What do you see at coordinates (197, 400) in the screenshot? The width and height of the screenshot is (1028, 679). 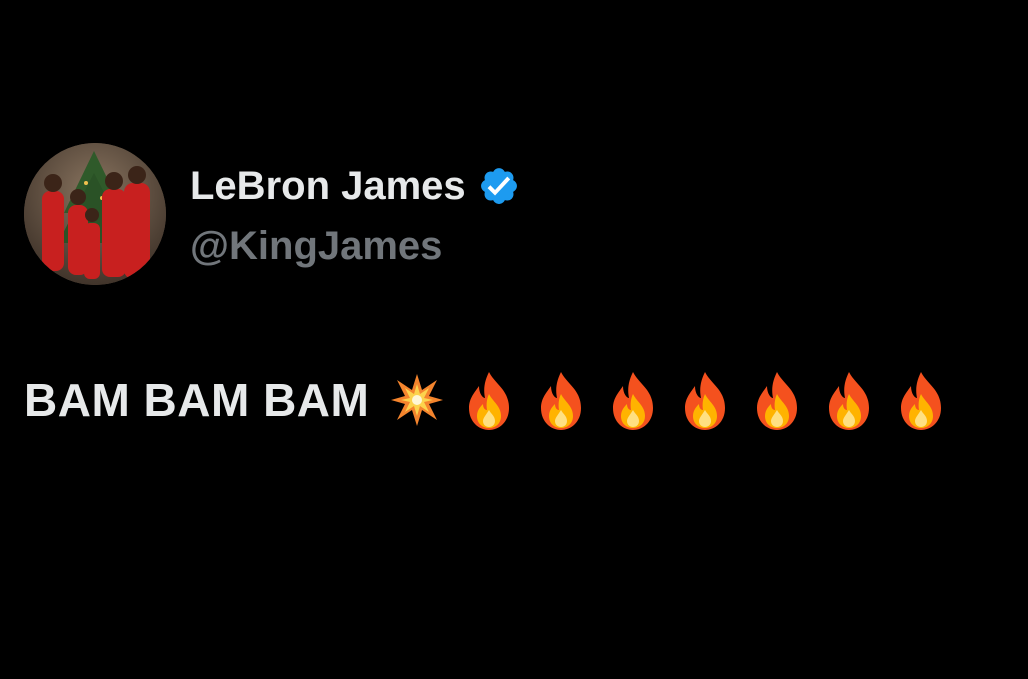 I see `tweet-body-text: BAM BAM BAM` at bounding box center [197, 400].